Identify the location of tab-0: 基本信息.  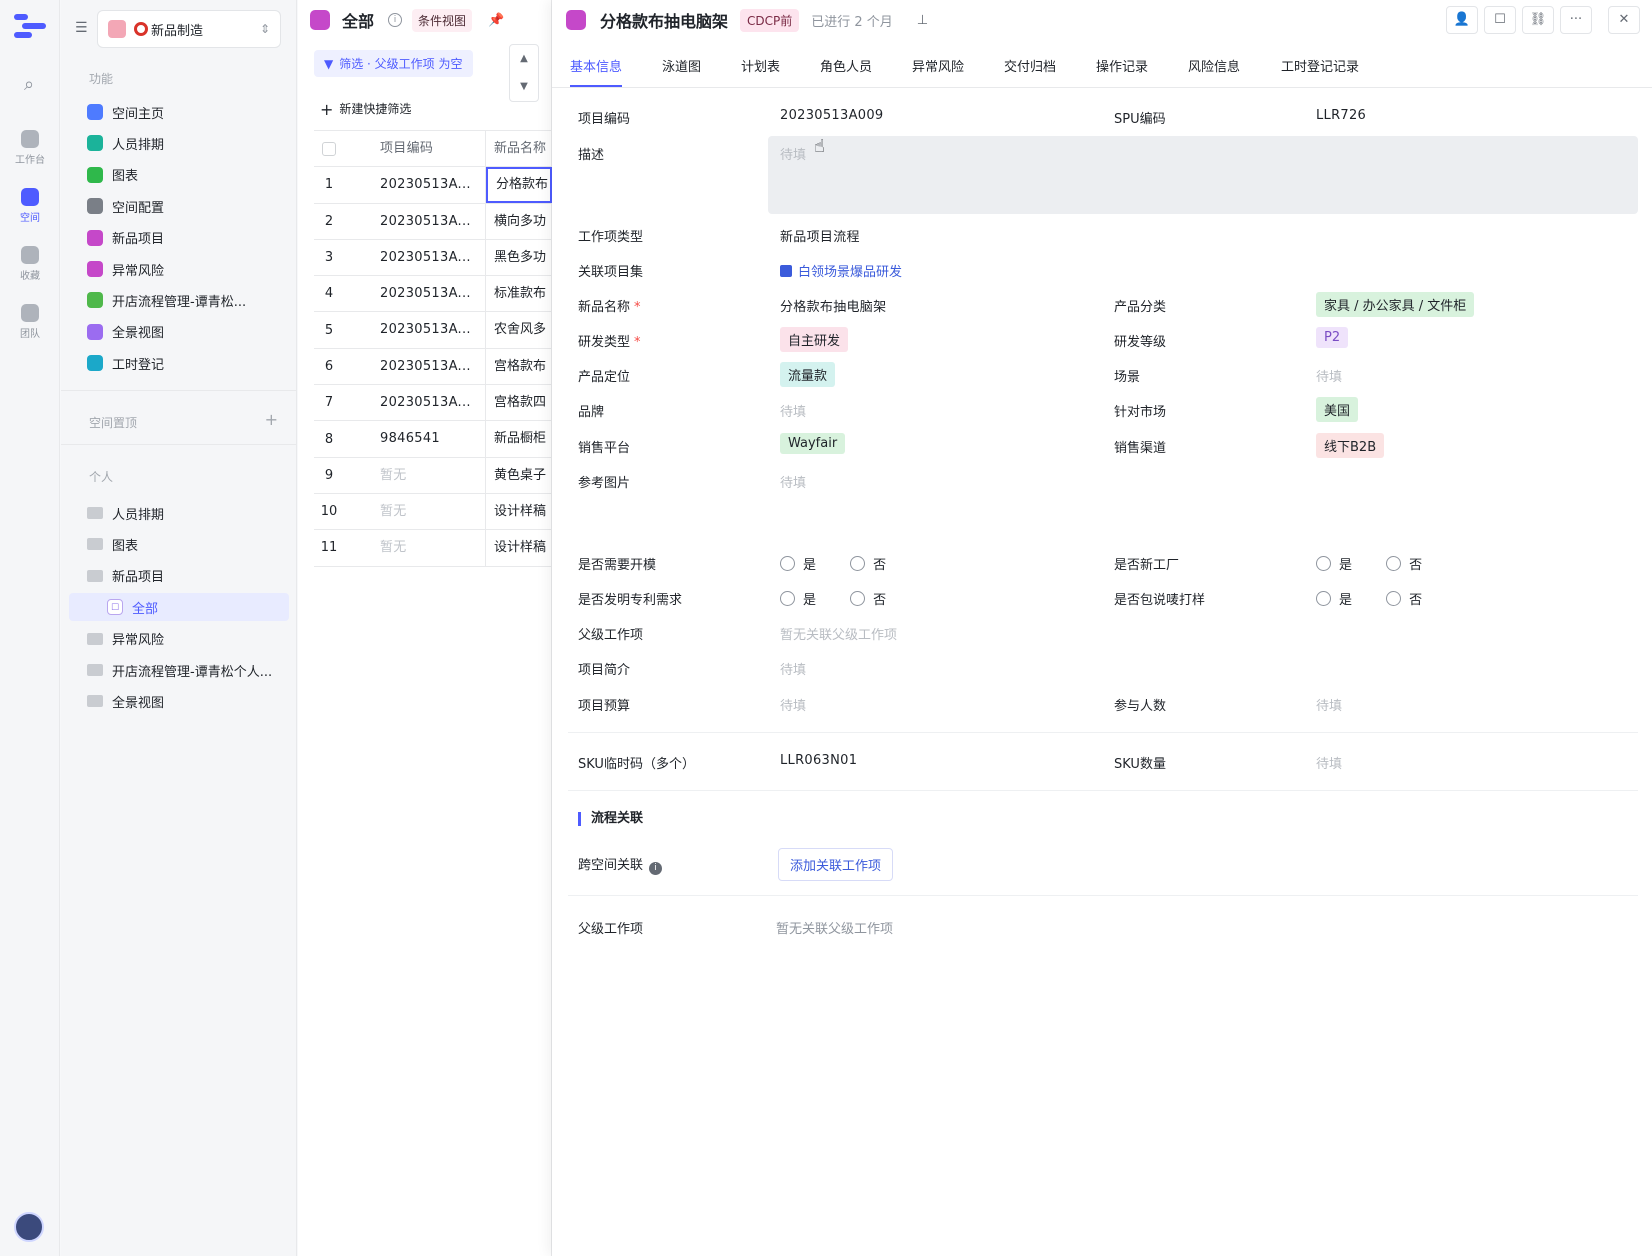
(596, 71).